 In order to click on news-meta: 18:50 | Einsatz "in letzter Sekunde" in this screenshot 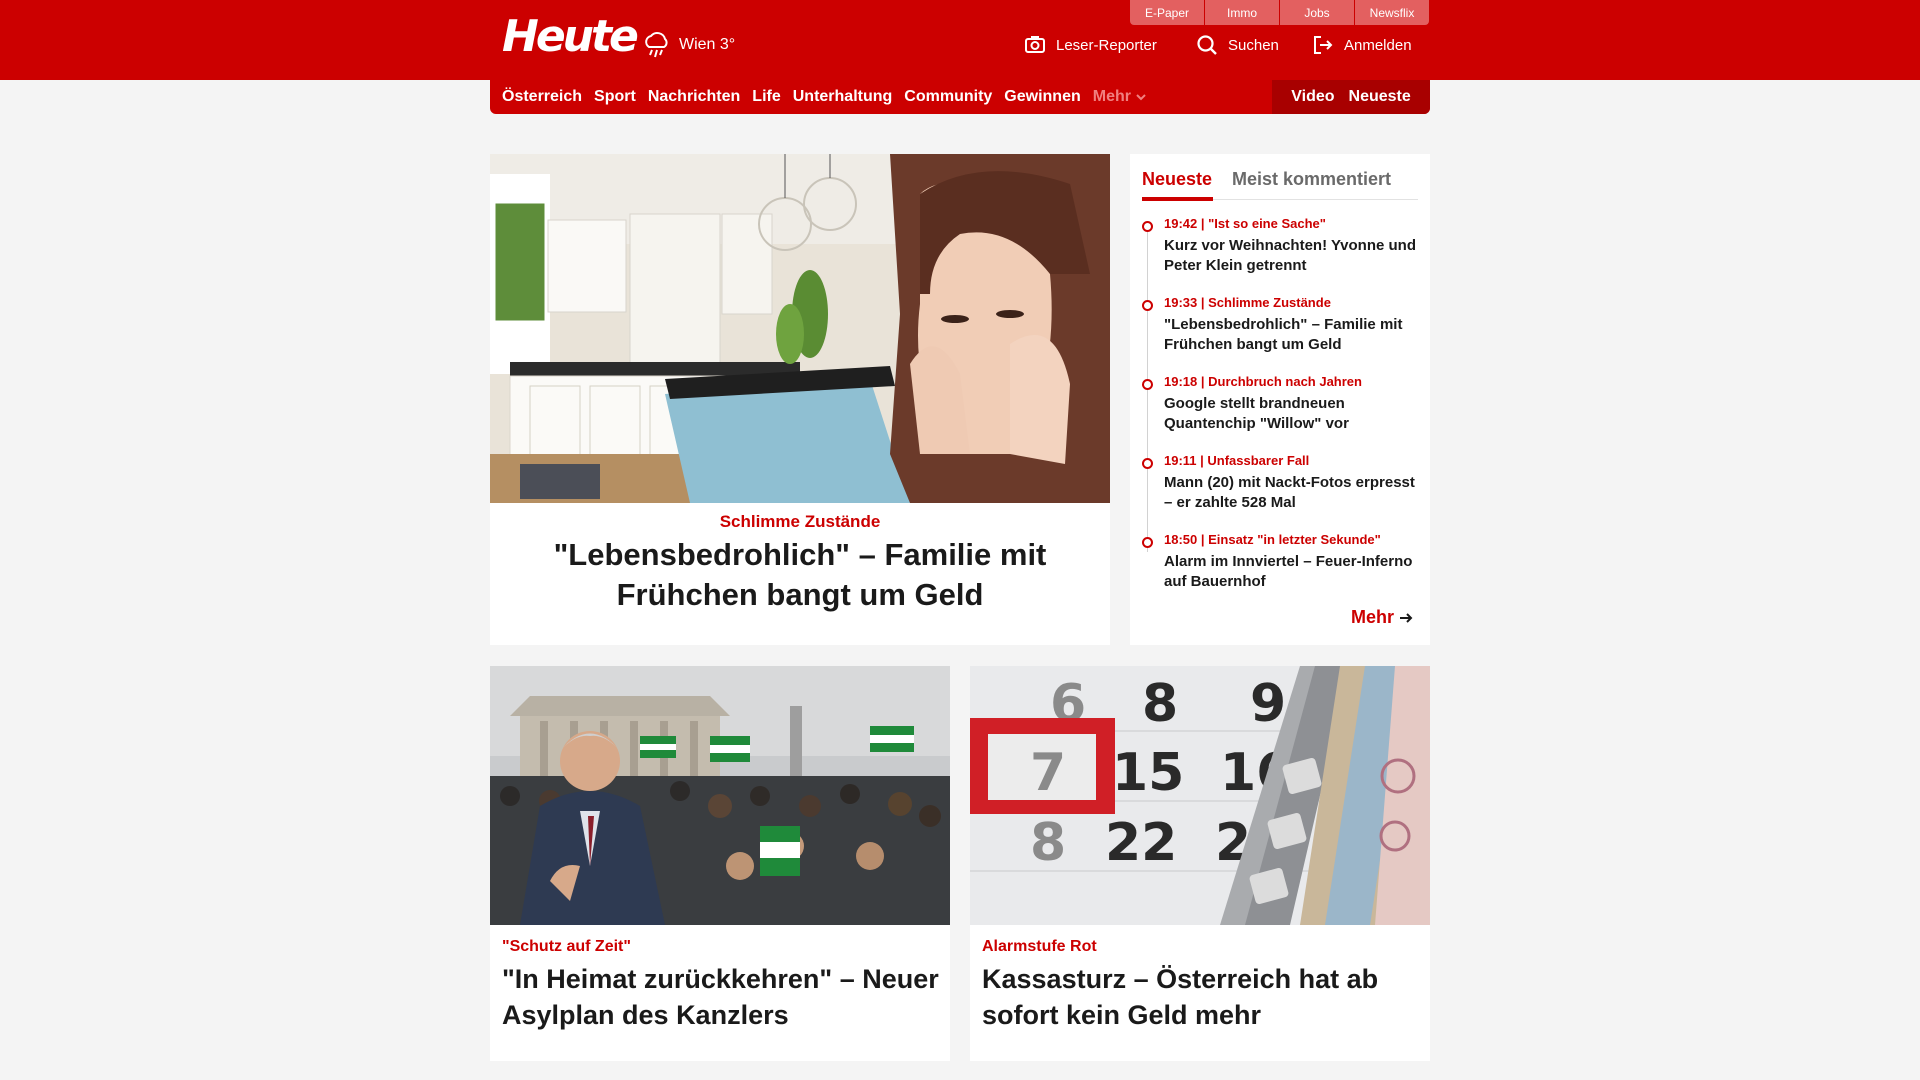, I will do `click(1272, 539)`.